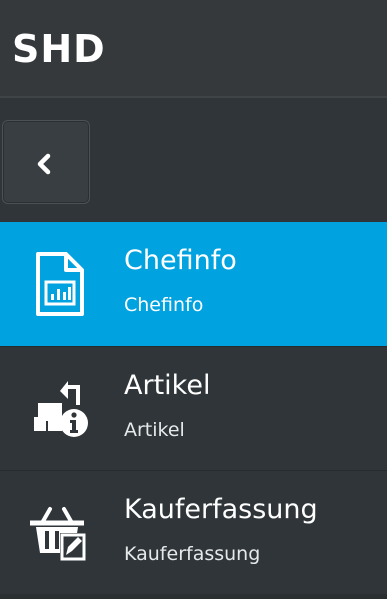 This screenshot has width=387, height=599. Describe the element at coordinates (59, 49) in the screenshot. I see `brand-logo-text: SHD` at that location.